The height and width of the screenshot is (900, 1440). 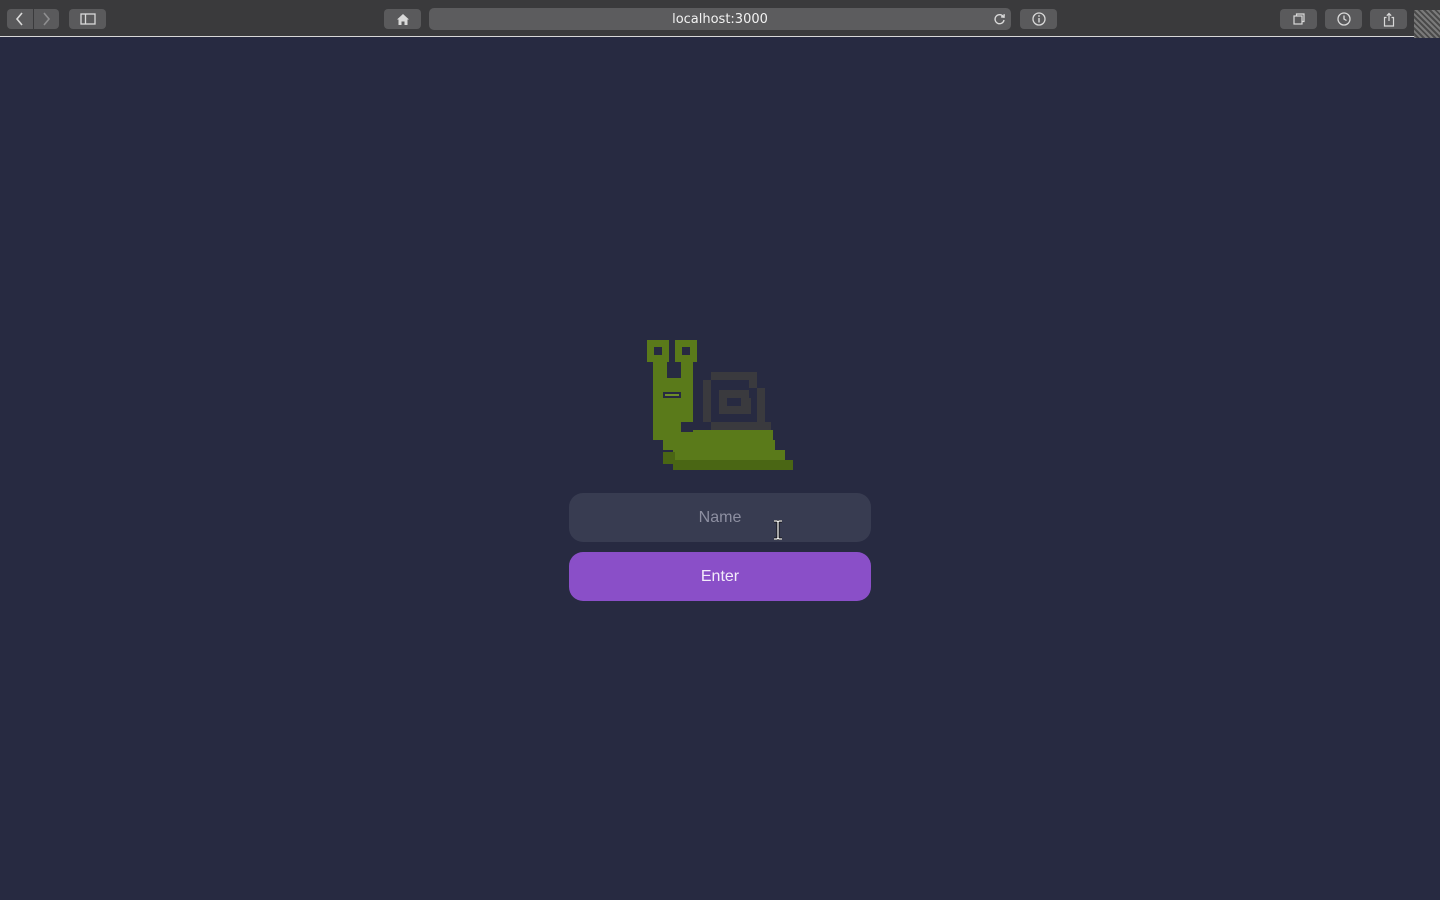 I want to click on browser-toolbar: localhost:3000, so click(x=720, y=19).